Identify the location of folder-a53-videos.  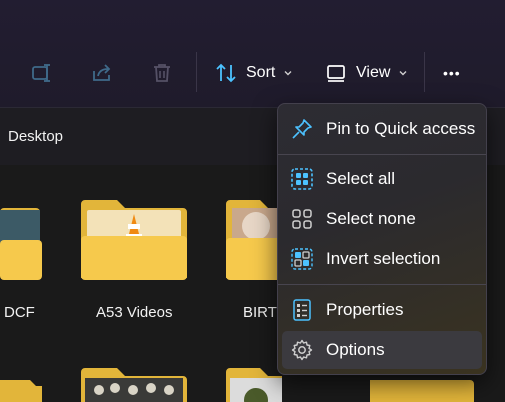
(134, 241).